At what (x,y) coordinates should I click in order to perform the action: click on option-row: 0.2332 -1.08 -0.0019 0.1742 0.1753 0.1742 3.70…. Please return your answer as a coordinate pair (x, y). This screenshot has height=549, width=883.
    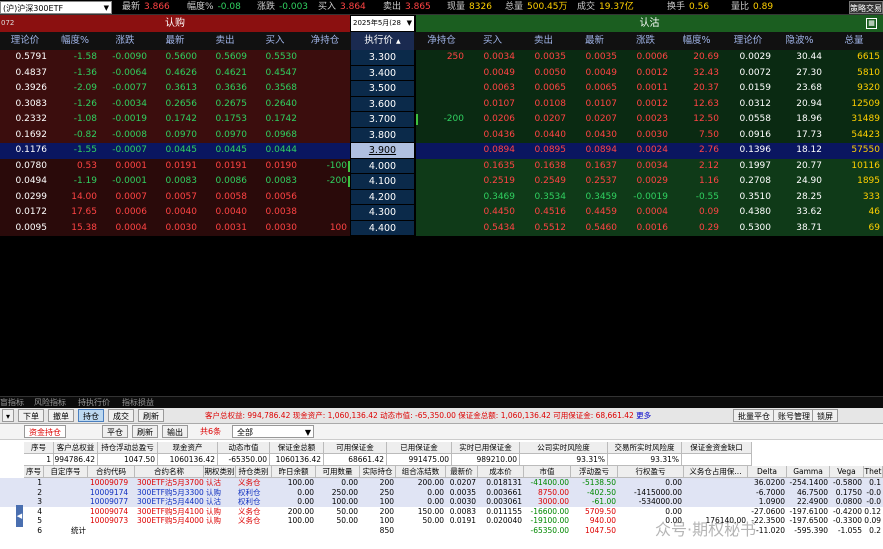
    Looking at the image, I should click on (441, 120).